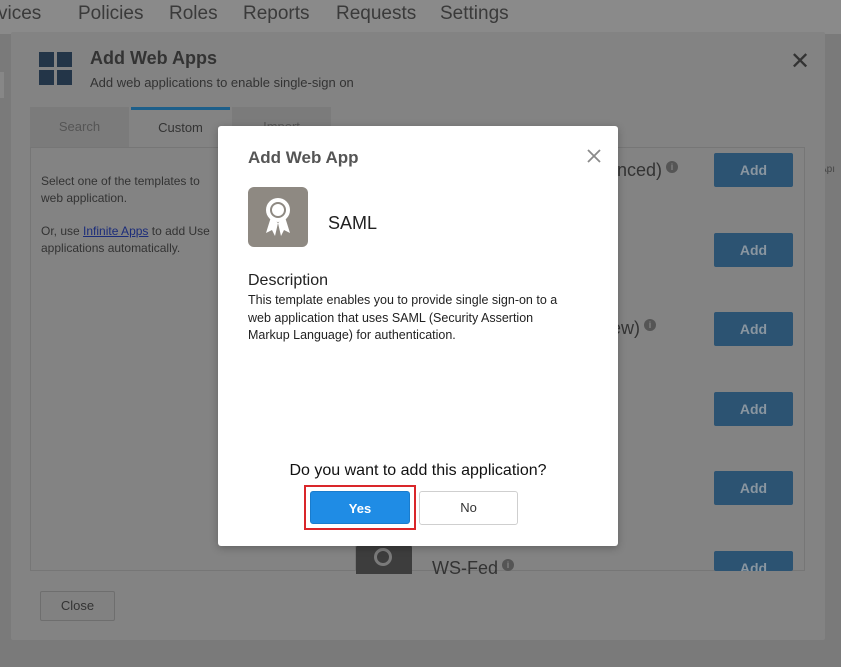 The width and height of the screenshot is (841, 667). I want to click on panel-title: Add Web Apps, so click(153, 58).